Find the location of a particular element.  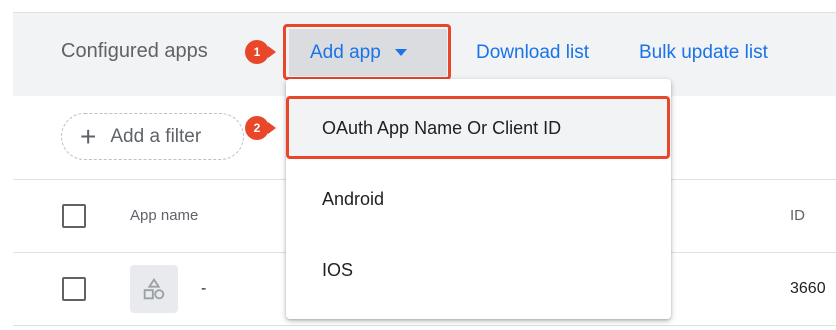

add-filter-chip: + Add a filter is located at coordinates (152, 136).